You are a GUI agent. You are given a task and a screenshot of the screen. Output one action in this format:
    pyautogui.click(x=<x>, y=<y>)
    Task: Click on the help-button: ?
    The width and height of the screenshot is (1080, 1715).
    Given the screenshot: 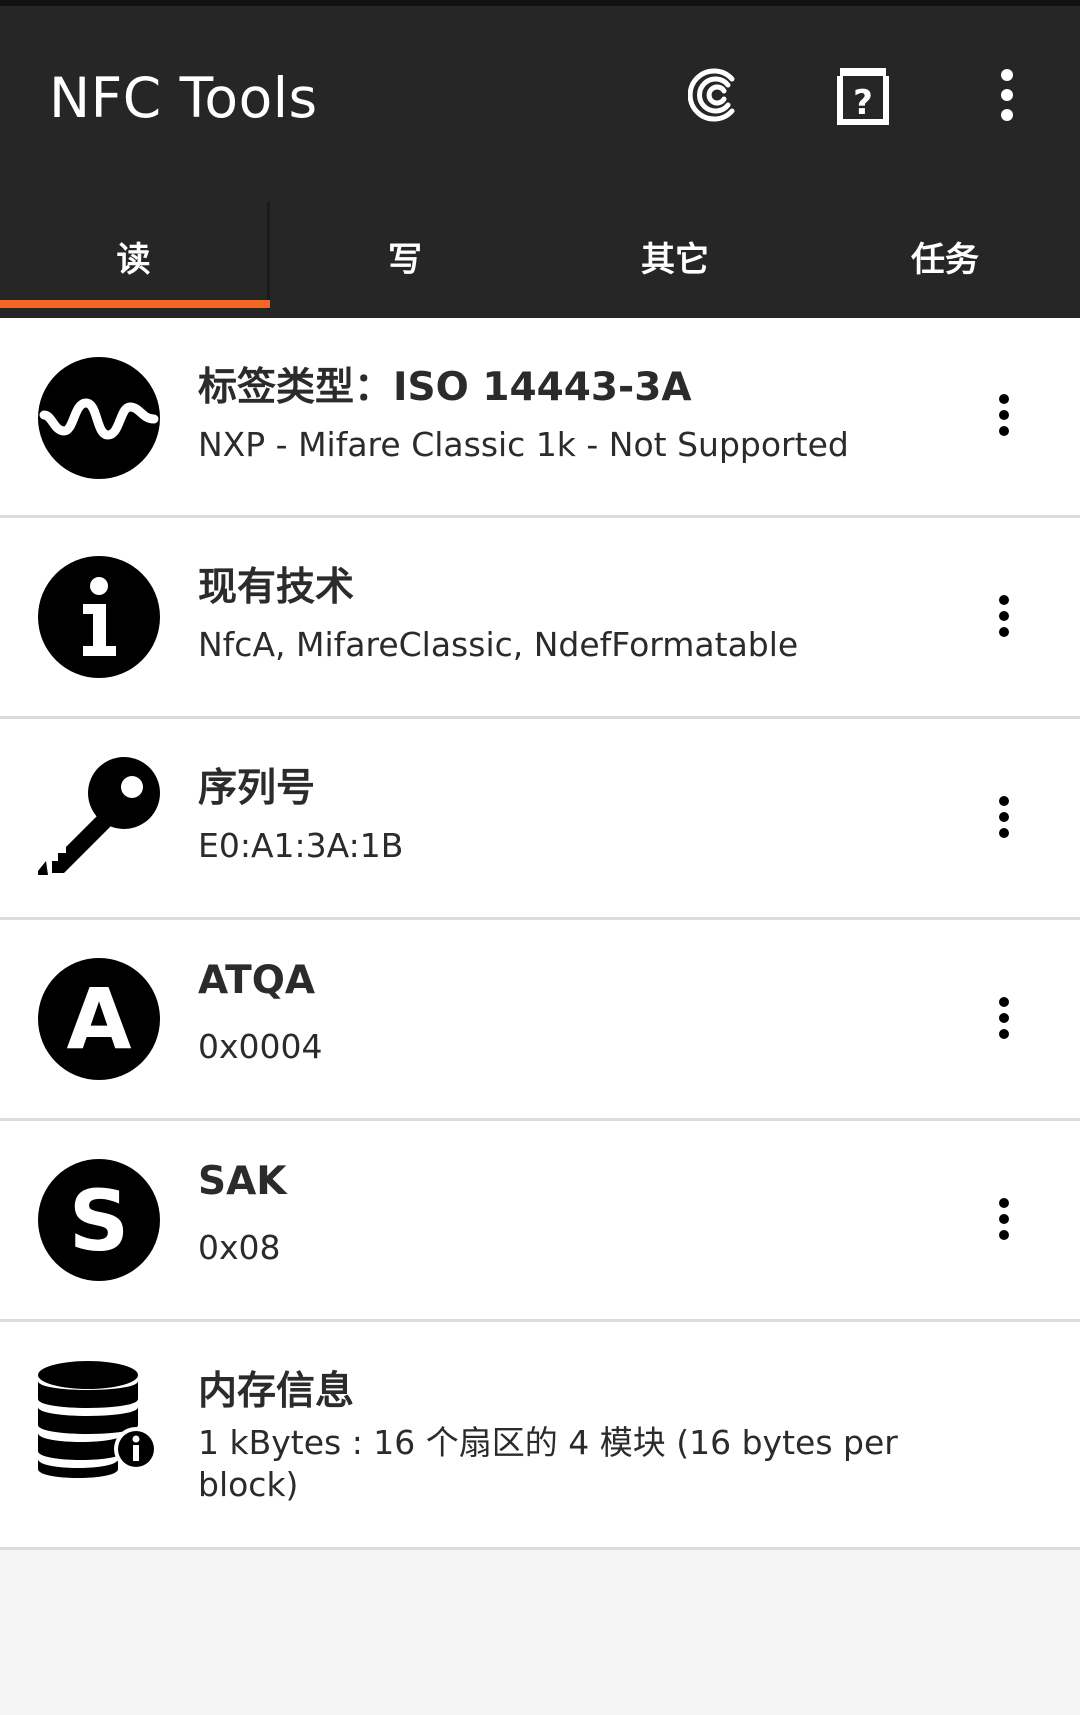 What is the action you would take?
    pyautogui.click(x=863, y=95)
    